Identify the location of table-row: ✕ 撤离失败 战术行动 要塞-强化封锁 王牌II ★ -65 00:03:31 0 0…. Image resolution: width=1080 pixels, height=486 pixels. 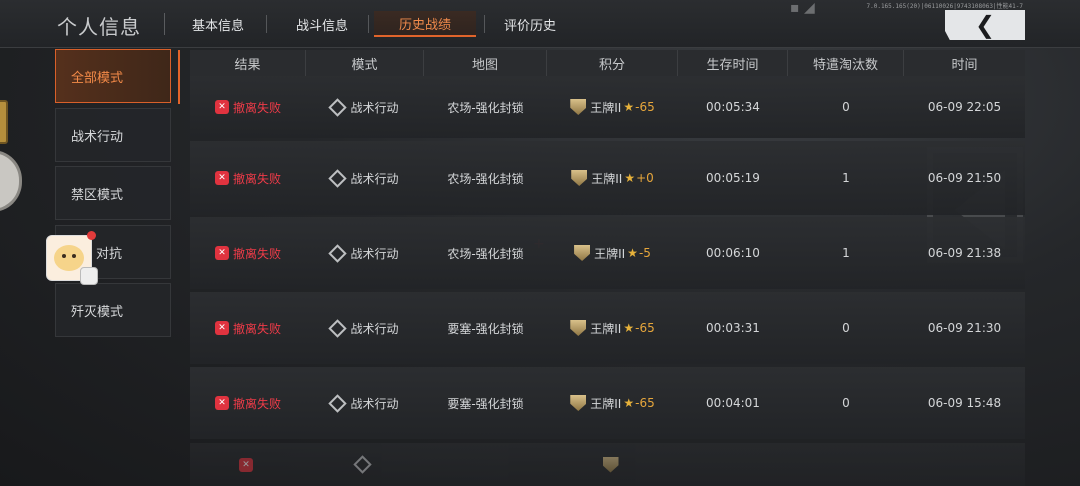
(607, 328).